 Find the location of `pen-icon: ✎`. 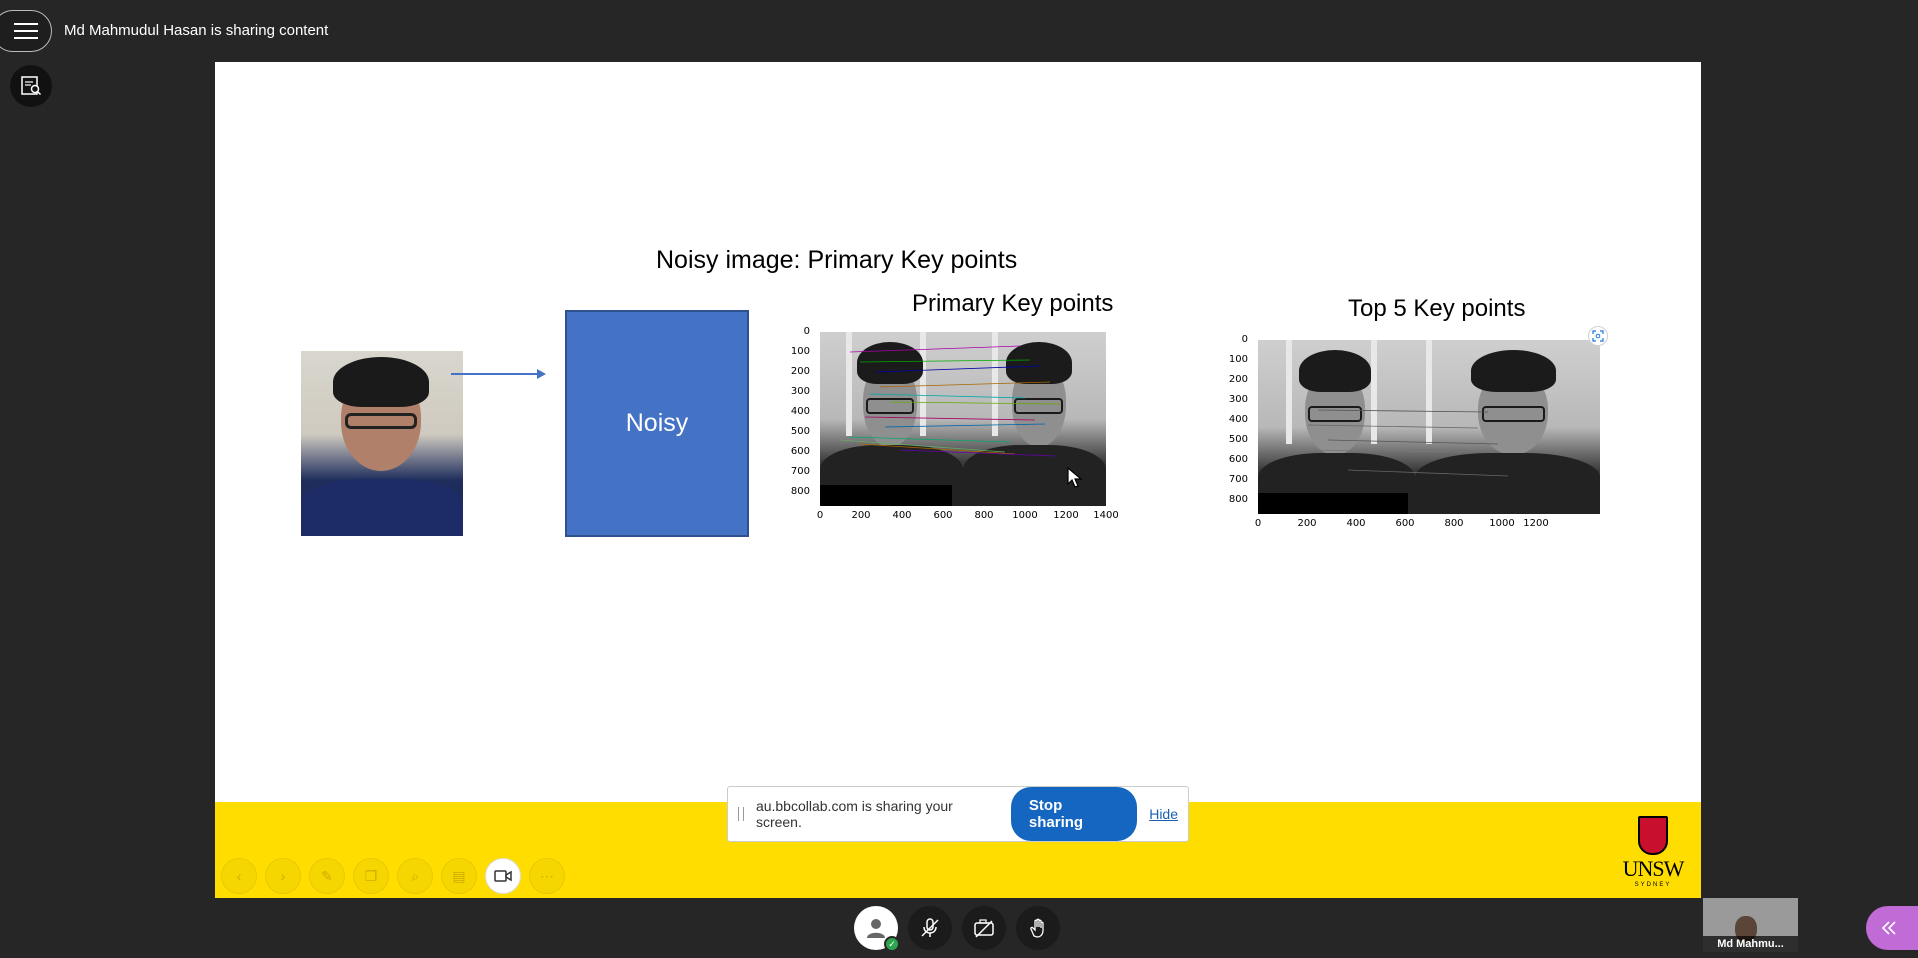

pen-icon: ✎ is located at coordinates (327, 875).